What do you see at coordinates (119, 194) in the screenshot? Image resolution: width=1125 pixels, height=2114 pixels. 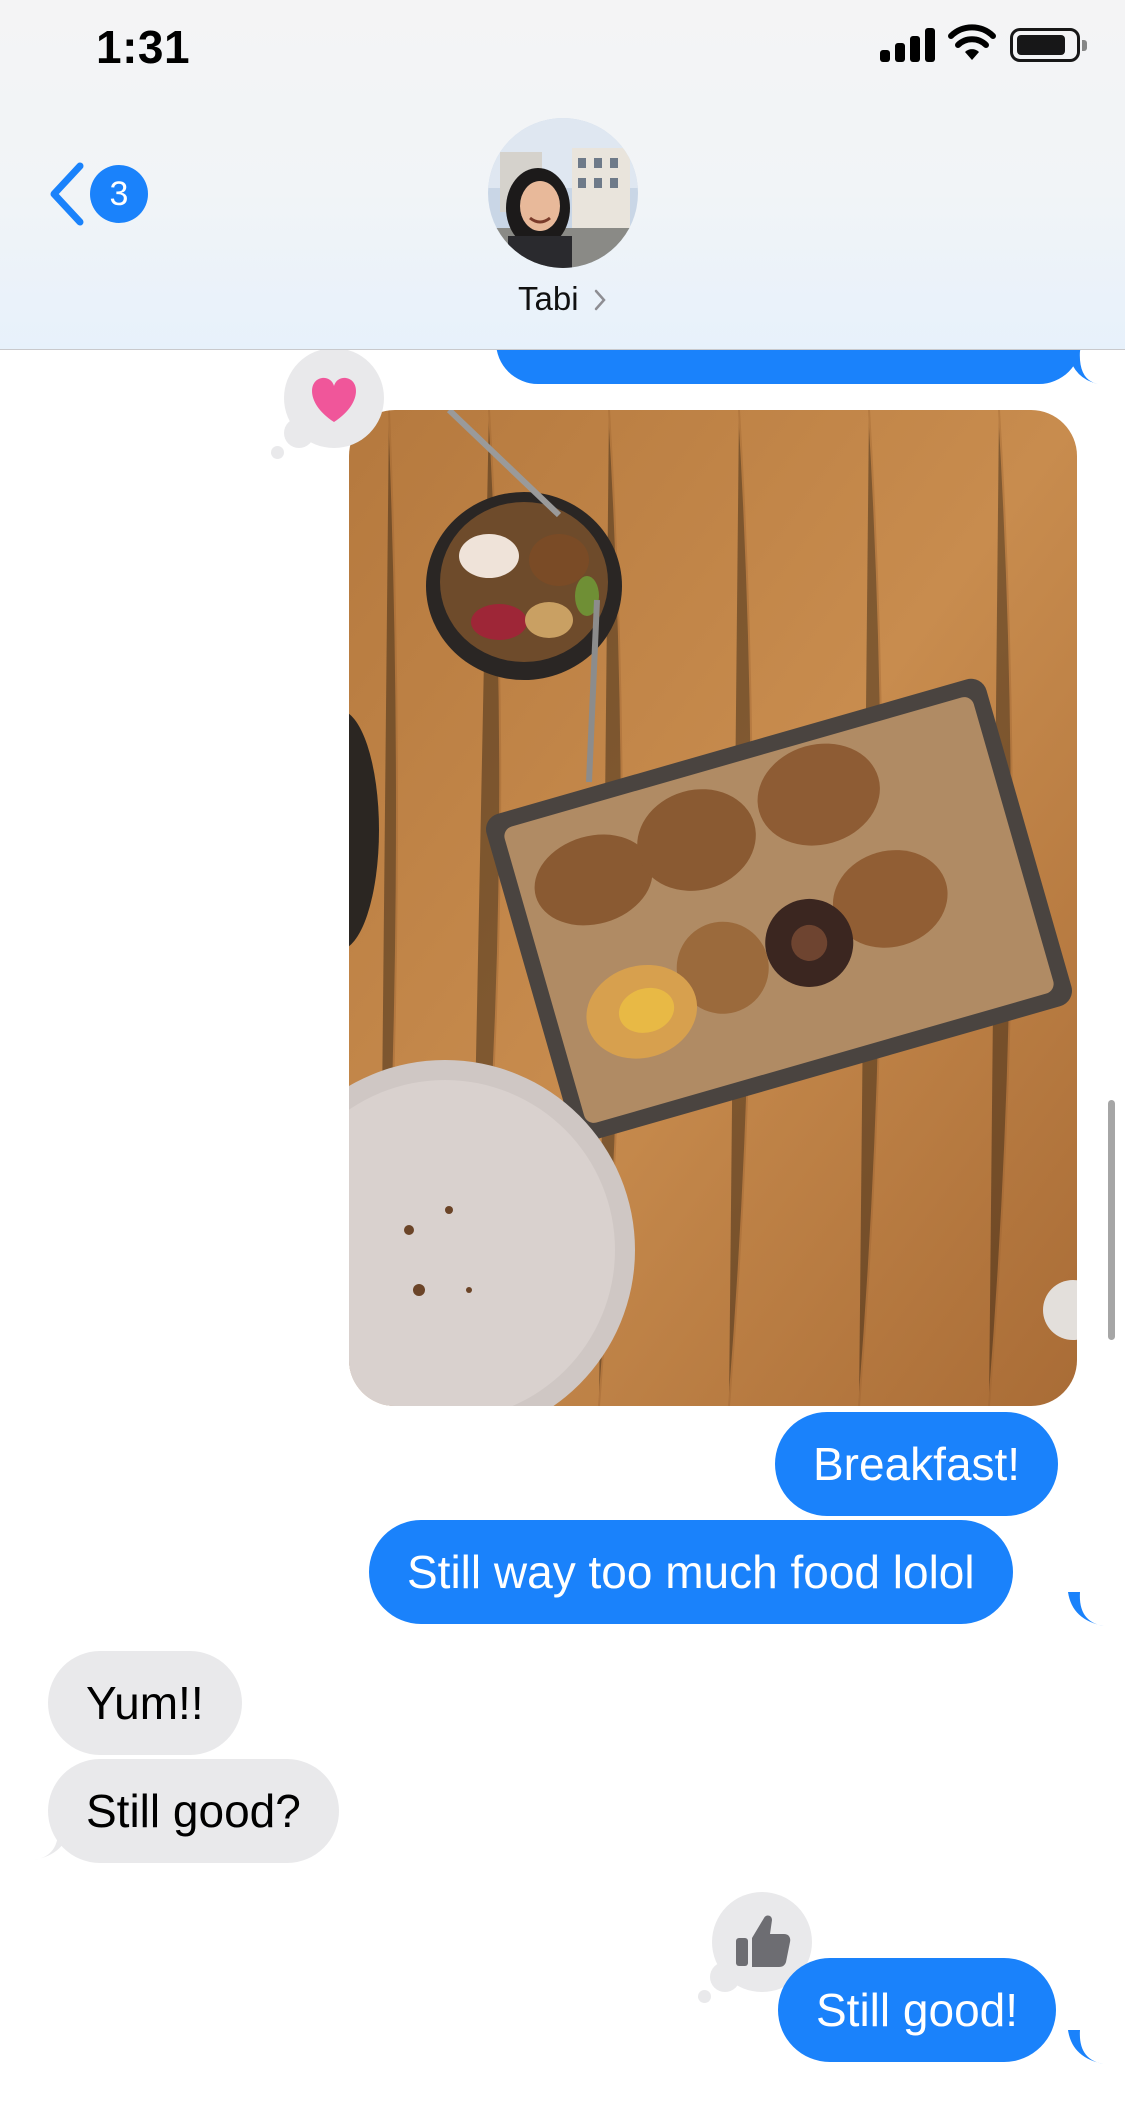 I see `unread-count-badge: 3` at bounding box center [119, 194].